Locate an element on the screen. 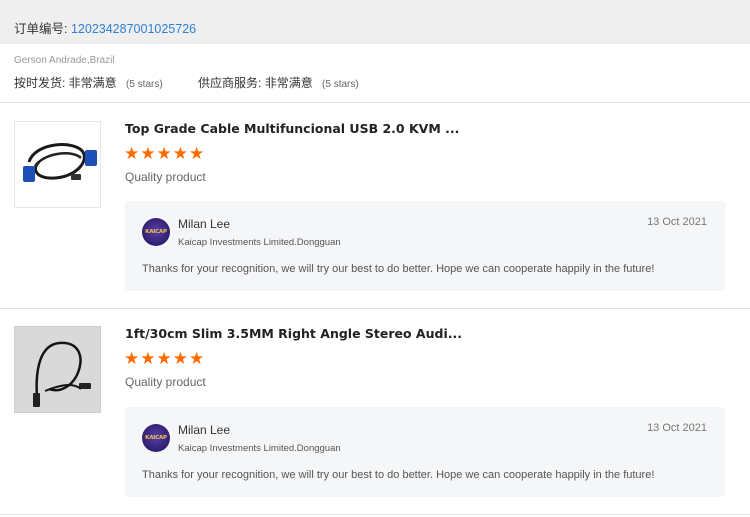 The height and width of the screenshot is (517, 750). shipping-rating-label: 按时发货: 非常满意 is located at coordinates (65, 83).